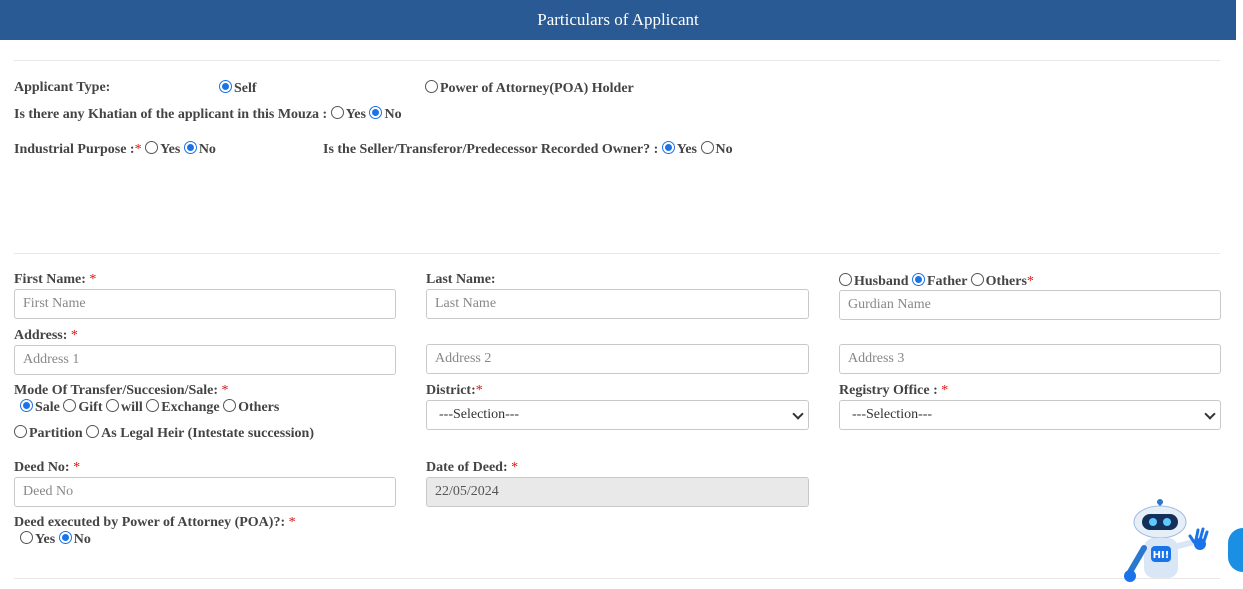  What do you see at coordinates (124, 407) in the screenshot?
I see `mode-will-option: will` at bounding box center [124, 407].